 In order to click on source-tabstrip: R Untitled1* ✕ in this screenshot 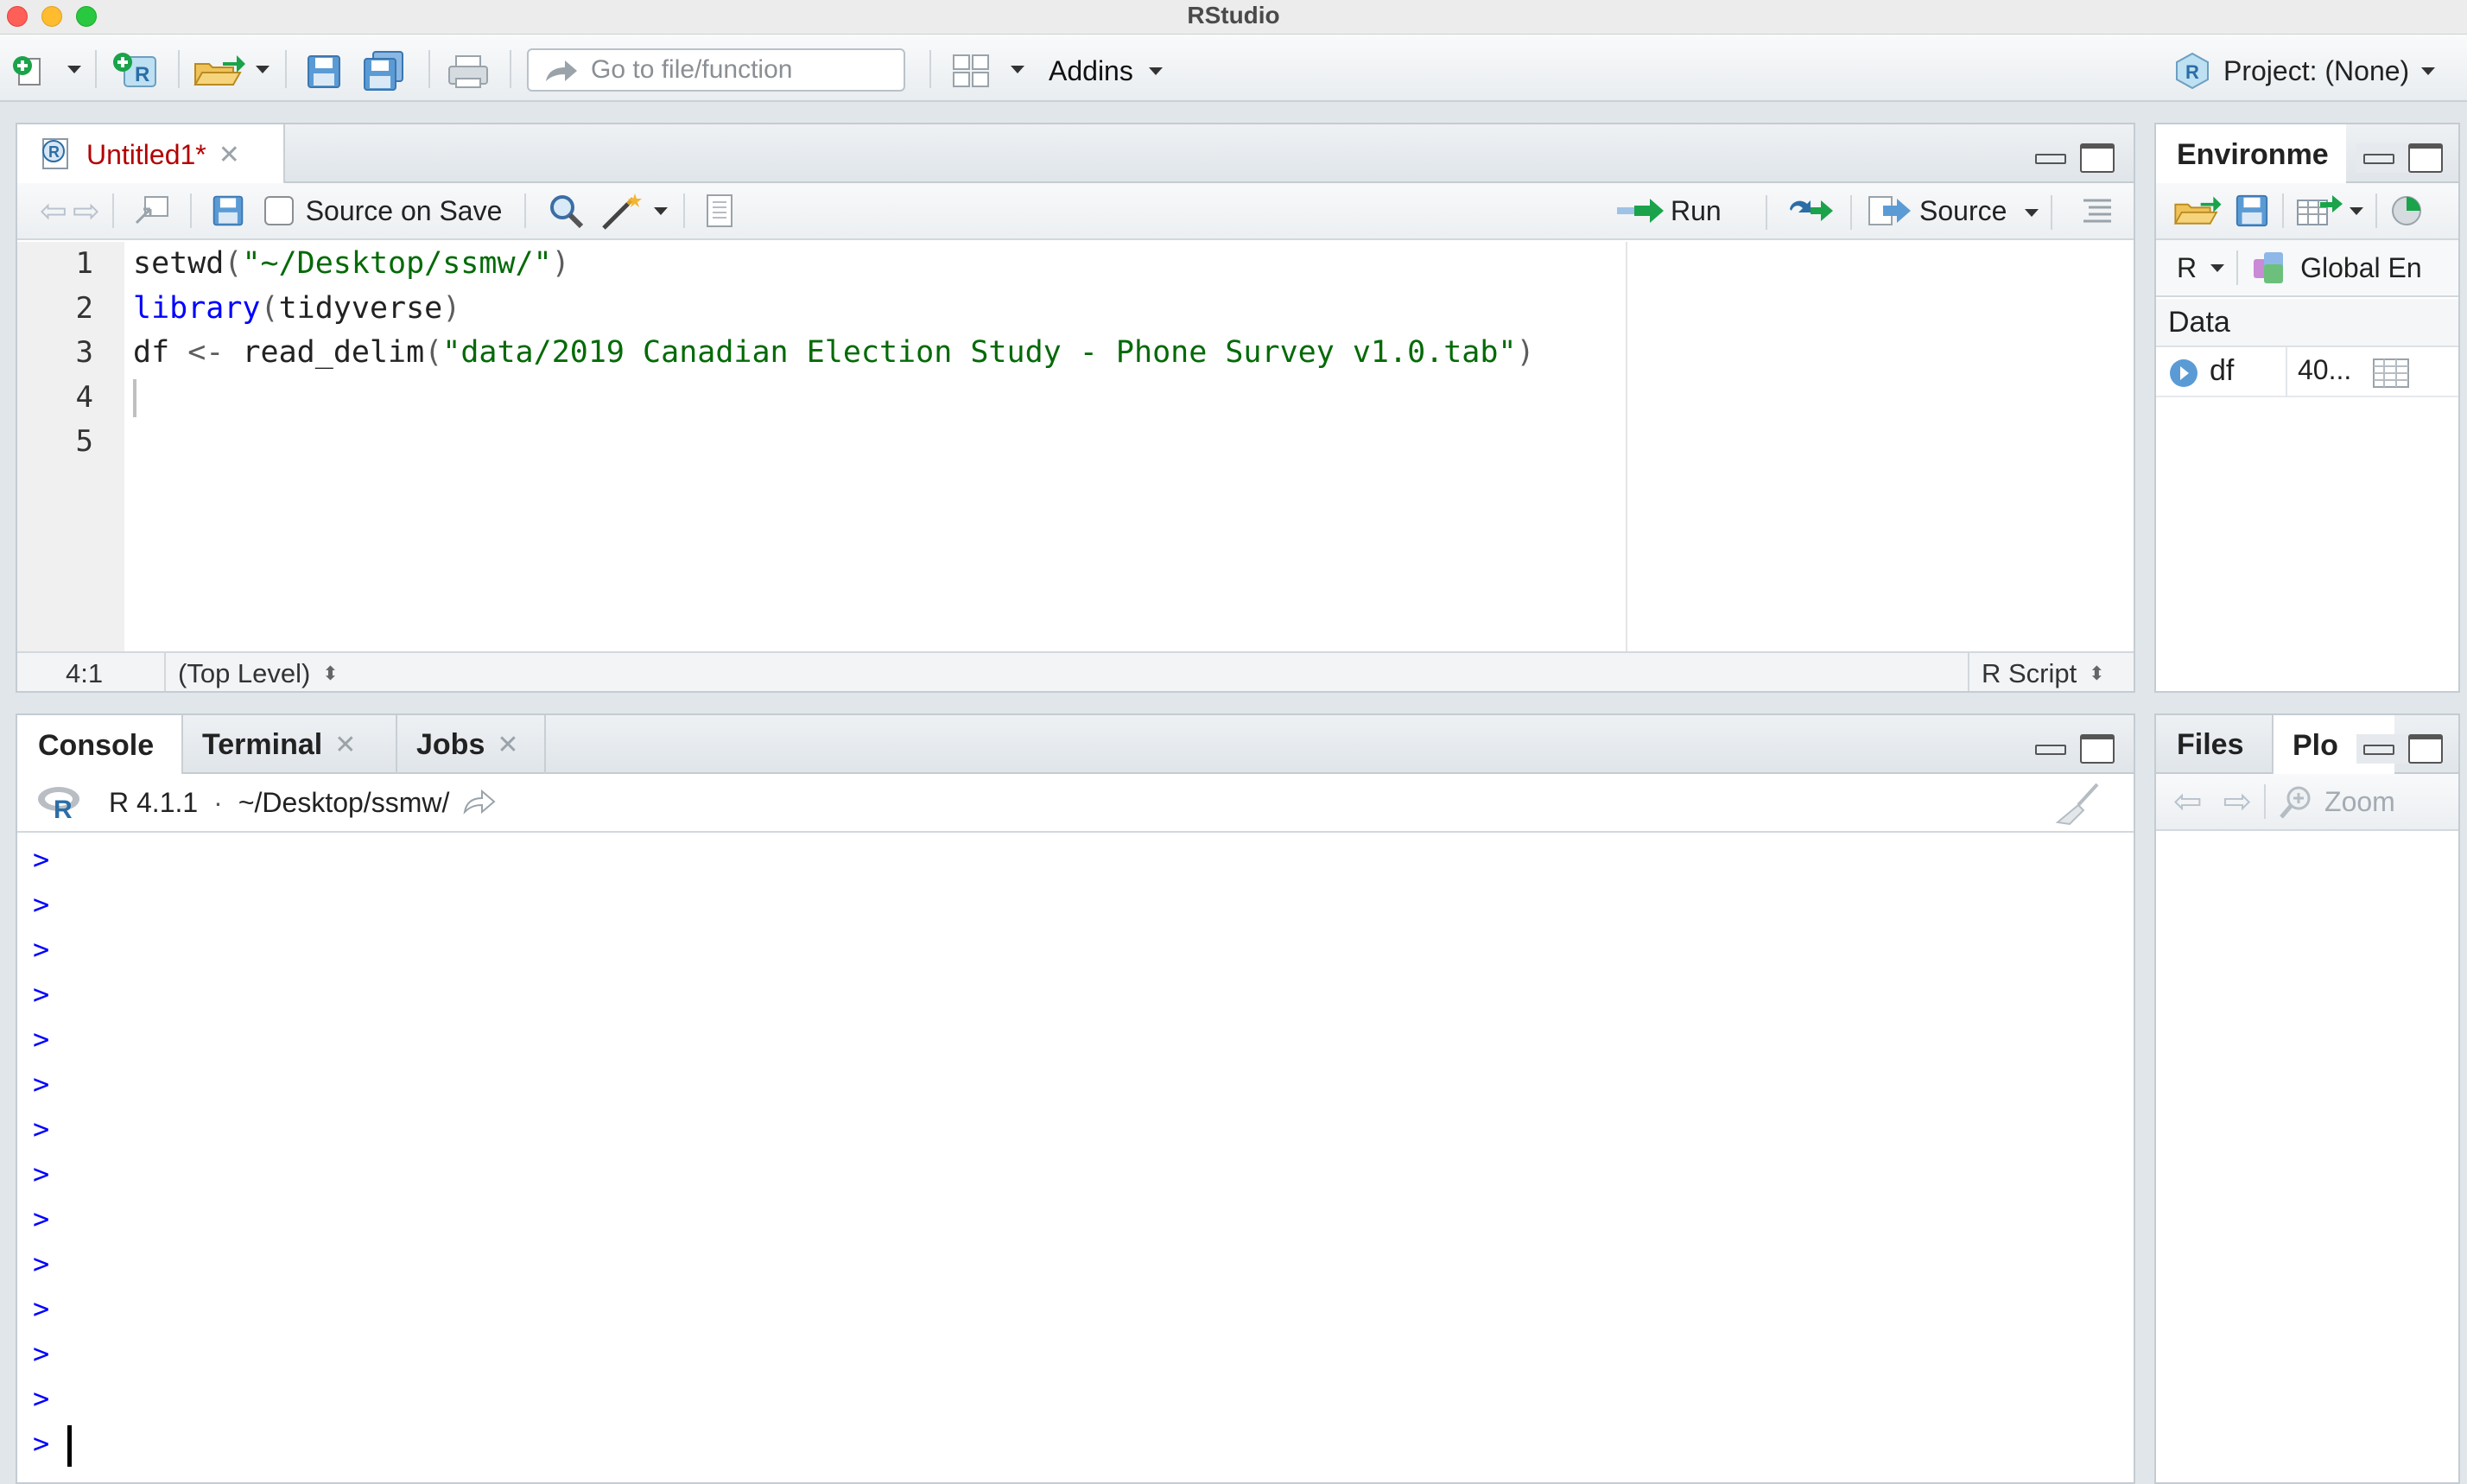, I will do `click(1075, 154)`.